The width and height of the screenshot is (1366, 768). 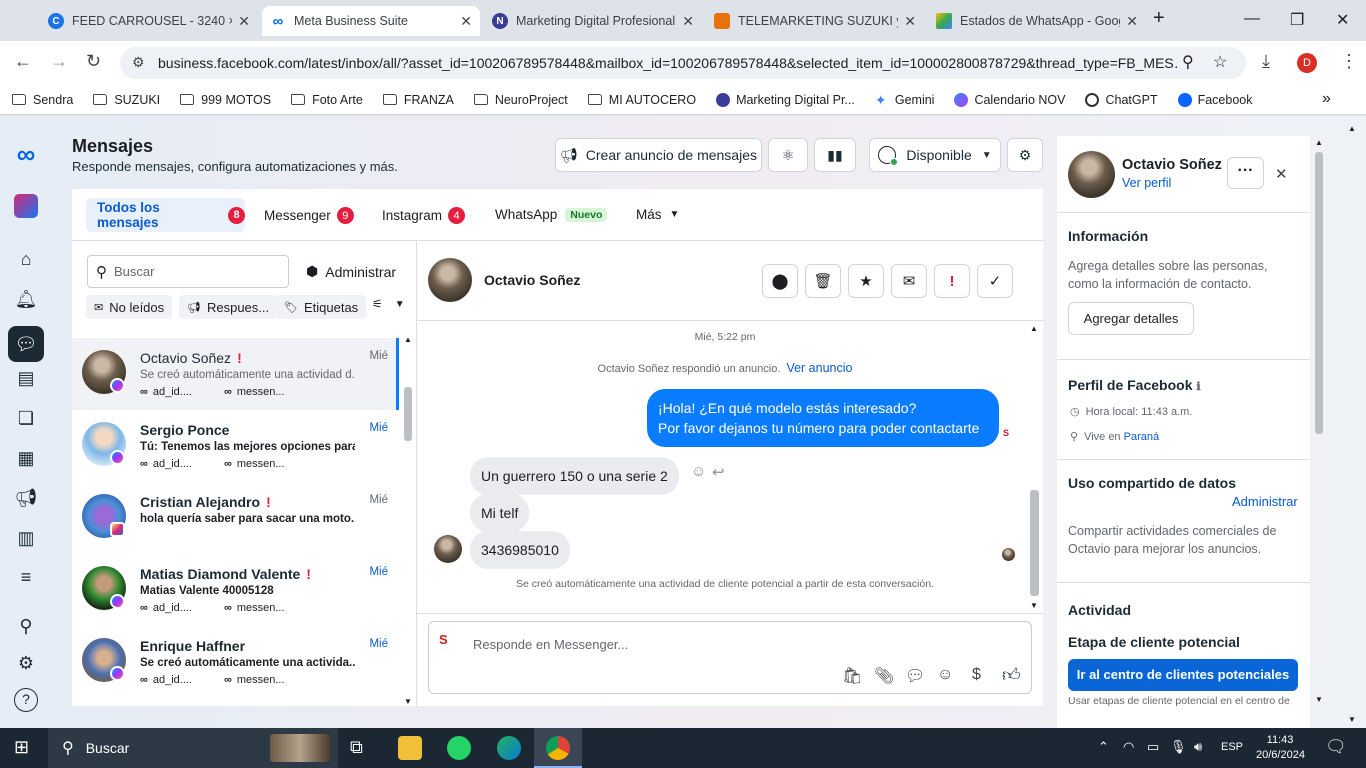 What do you see at coordinates (1220, 62) in the screenshot?
I see `bookmark-star-icon: ☆` at bounding box center [1220, 62].